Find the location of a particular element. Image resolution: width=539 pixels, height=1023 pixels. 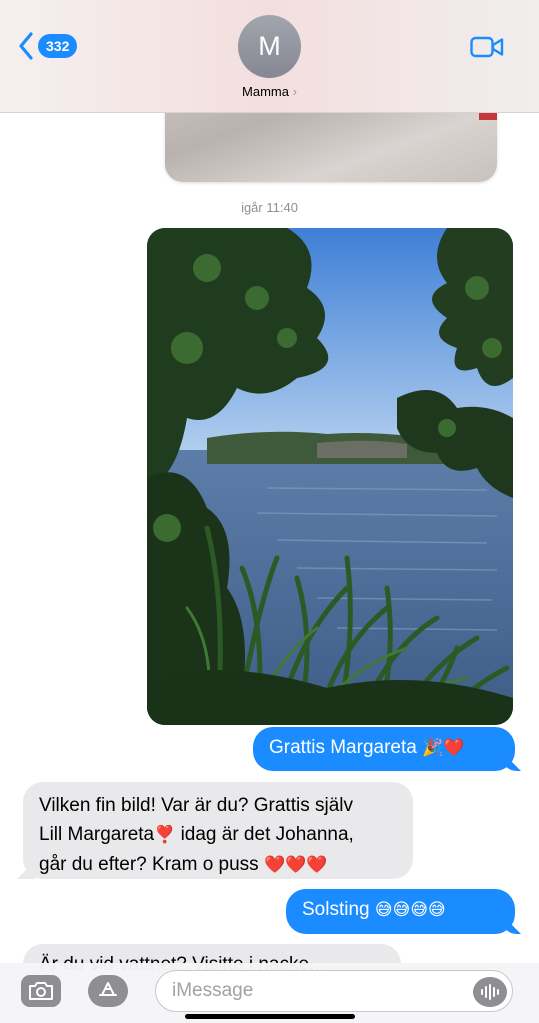

camera-icon is located at coordinates (41, 991).